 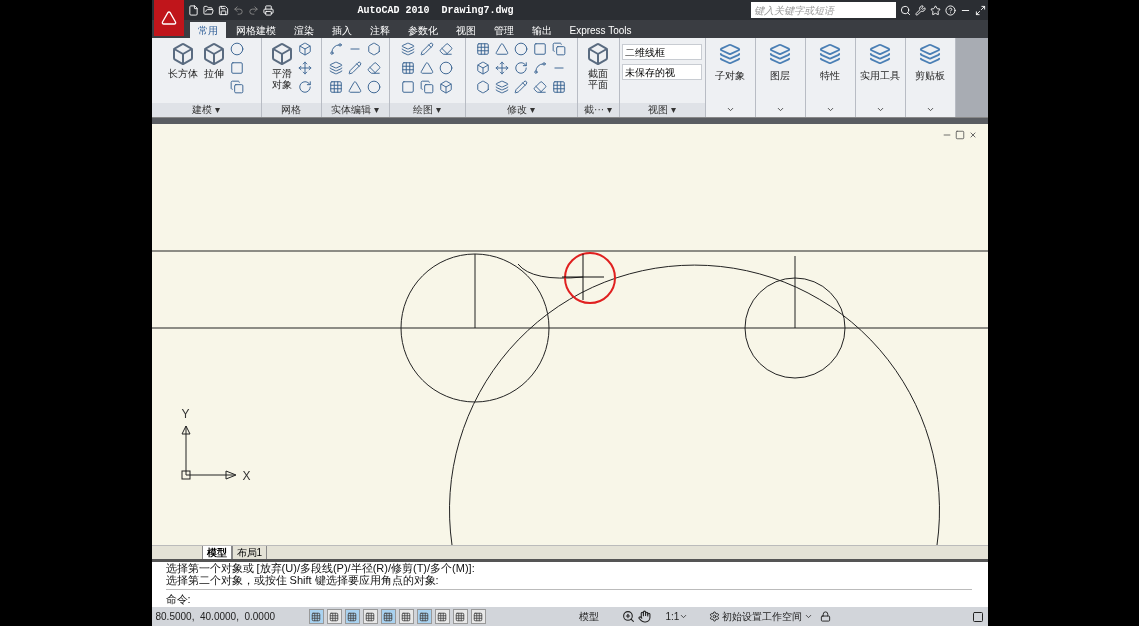 What do you see at coordinates (950, 10) in the screenshot?
I see `help-icon` at bounding box center [950, 10].